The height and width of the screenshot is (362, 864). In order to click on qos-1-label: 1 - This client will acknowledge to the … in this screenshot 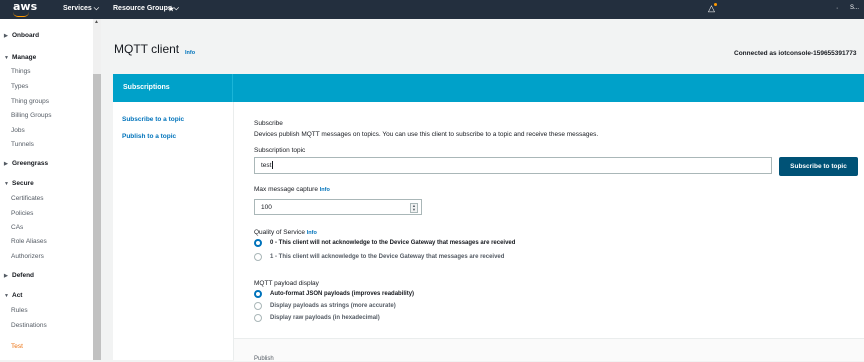, I will do `click(387, 257)`.